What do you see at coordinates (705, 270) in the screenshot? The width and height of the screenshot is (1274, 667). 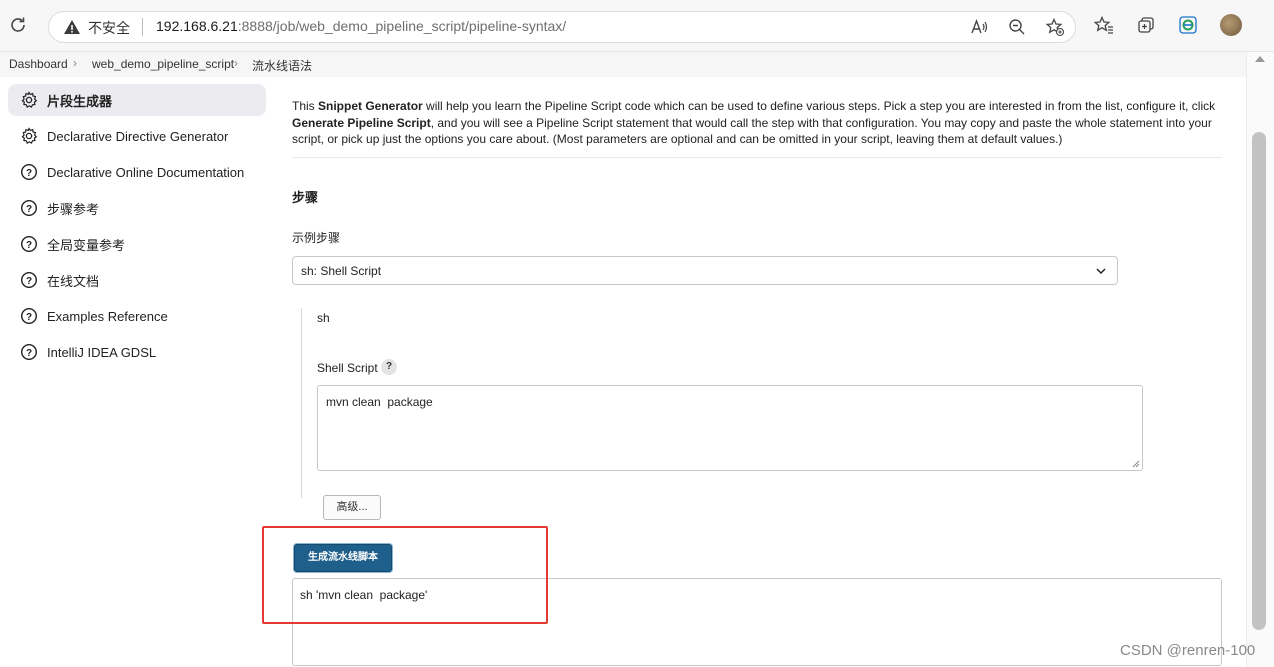 I see `sample-step-select: sh: Shell Script` at bounding box center [705, 270].